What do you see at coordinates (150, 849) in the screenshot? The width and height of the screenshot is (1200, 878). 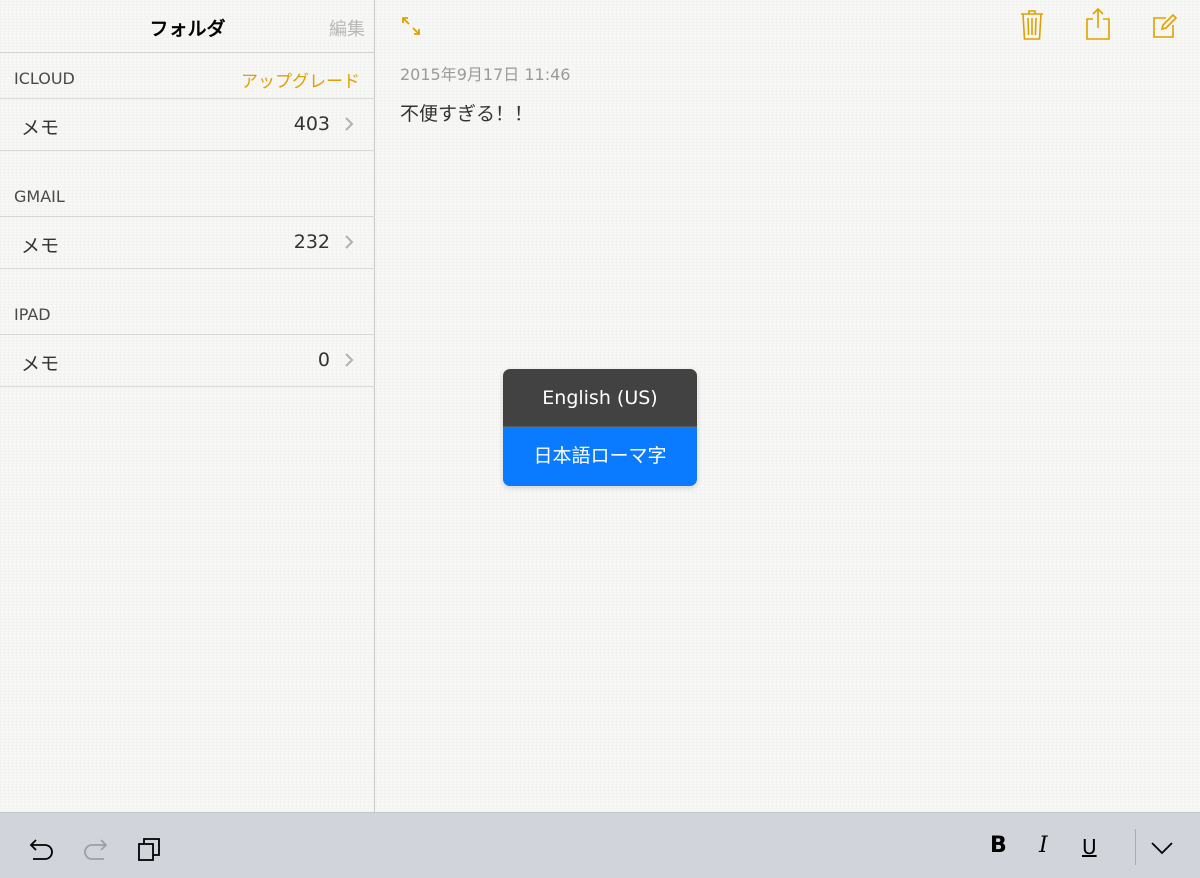 I see `paste-icon` at bounding box center [150, 849].